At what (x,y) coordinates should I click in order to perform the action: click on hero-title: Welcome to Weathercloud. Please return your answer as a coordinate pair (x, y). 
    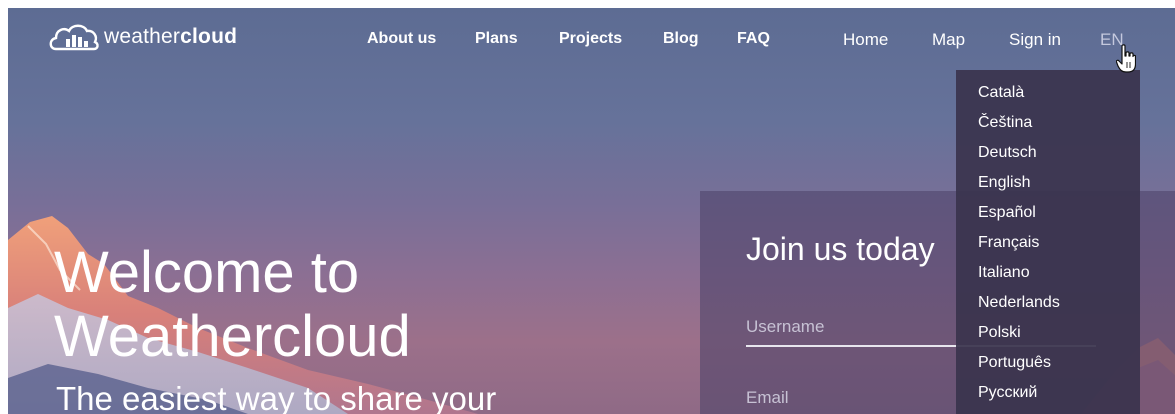
    Looking at the image, I should click on (314, 305).